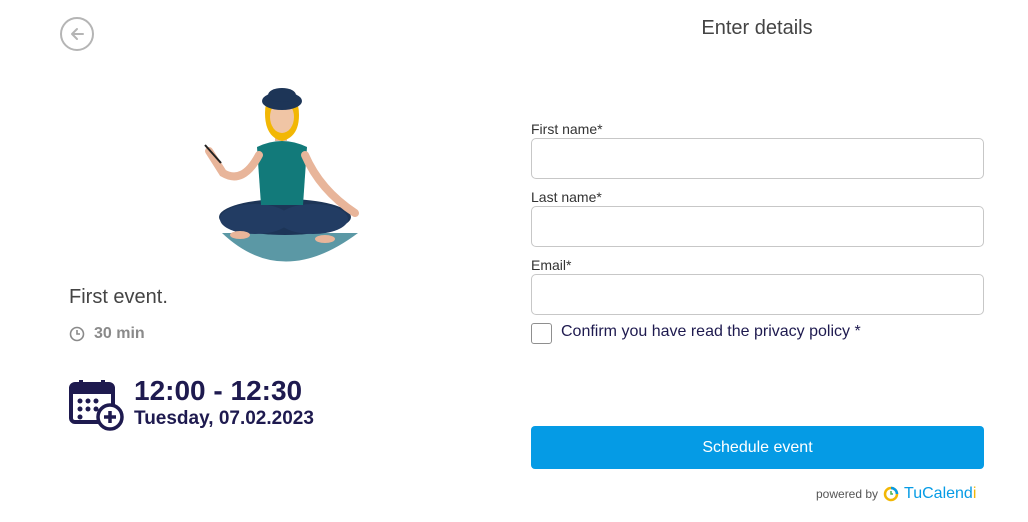 The image size is (1028, 522). I want to click on calendar-add-icon, so click(96, 405).